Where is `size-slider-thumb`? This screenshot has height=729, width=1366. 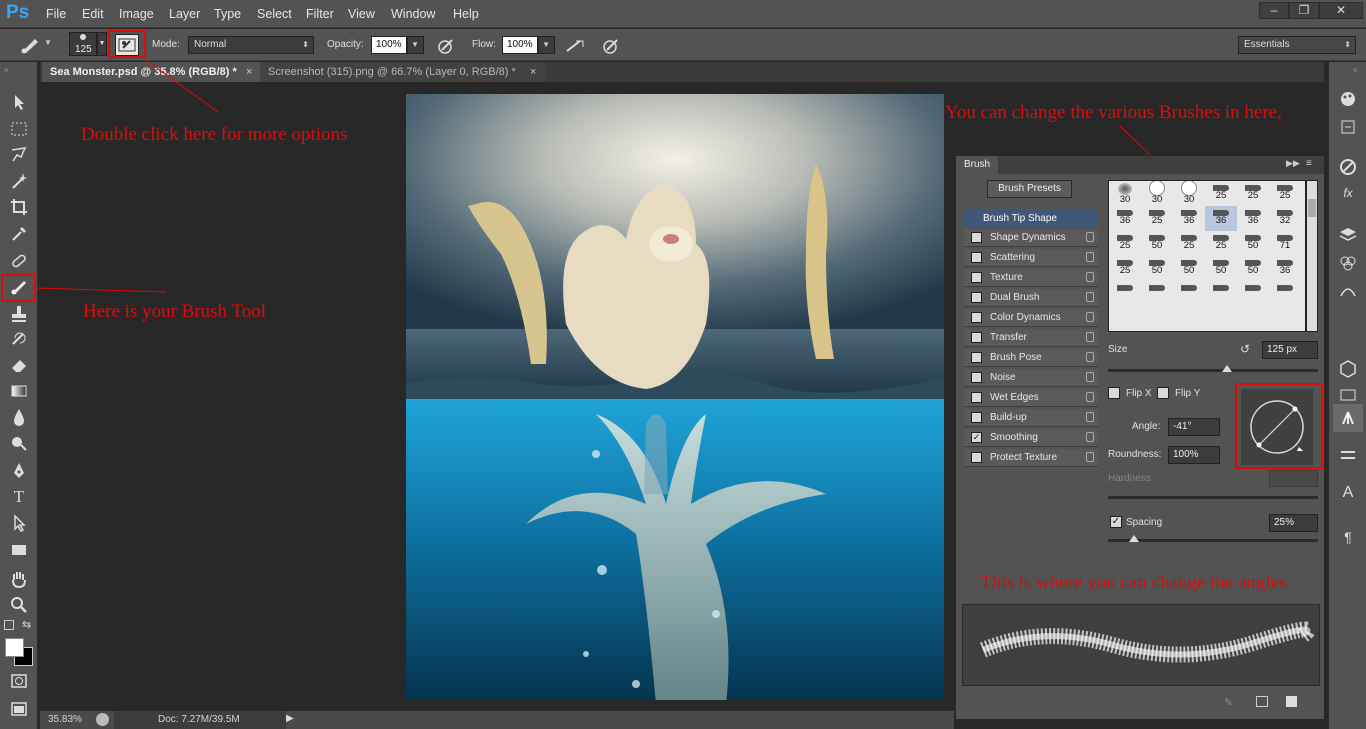 size-slider-thumb is located at coordinates (1227, 368).